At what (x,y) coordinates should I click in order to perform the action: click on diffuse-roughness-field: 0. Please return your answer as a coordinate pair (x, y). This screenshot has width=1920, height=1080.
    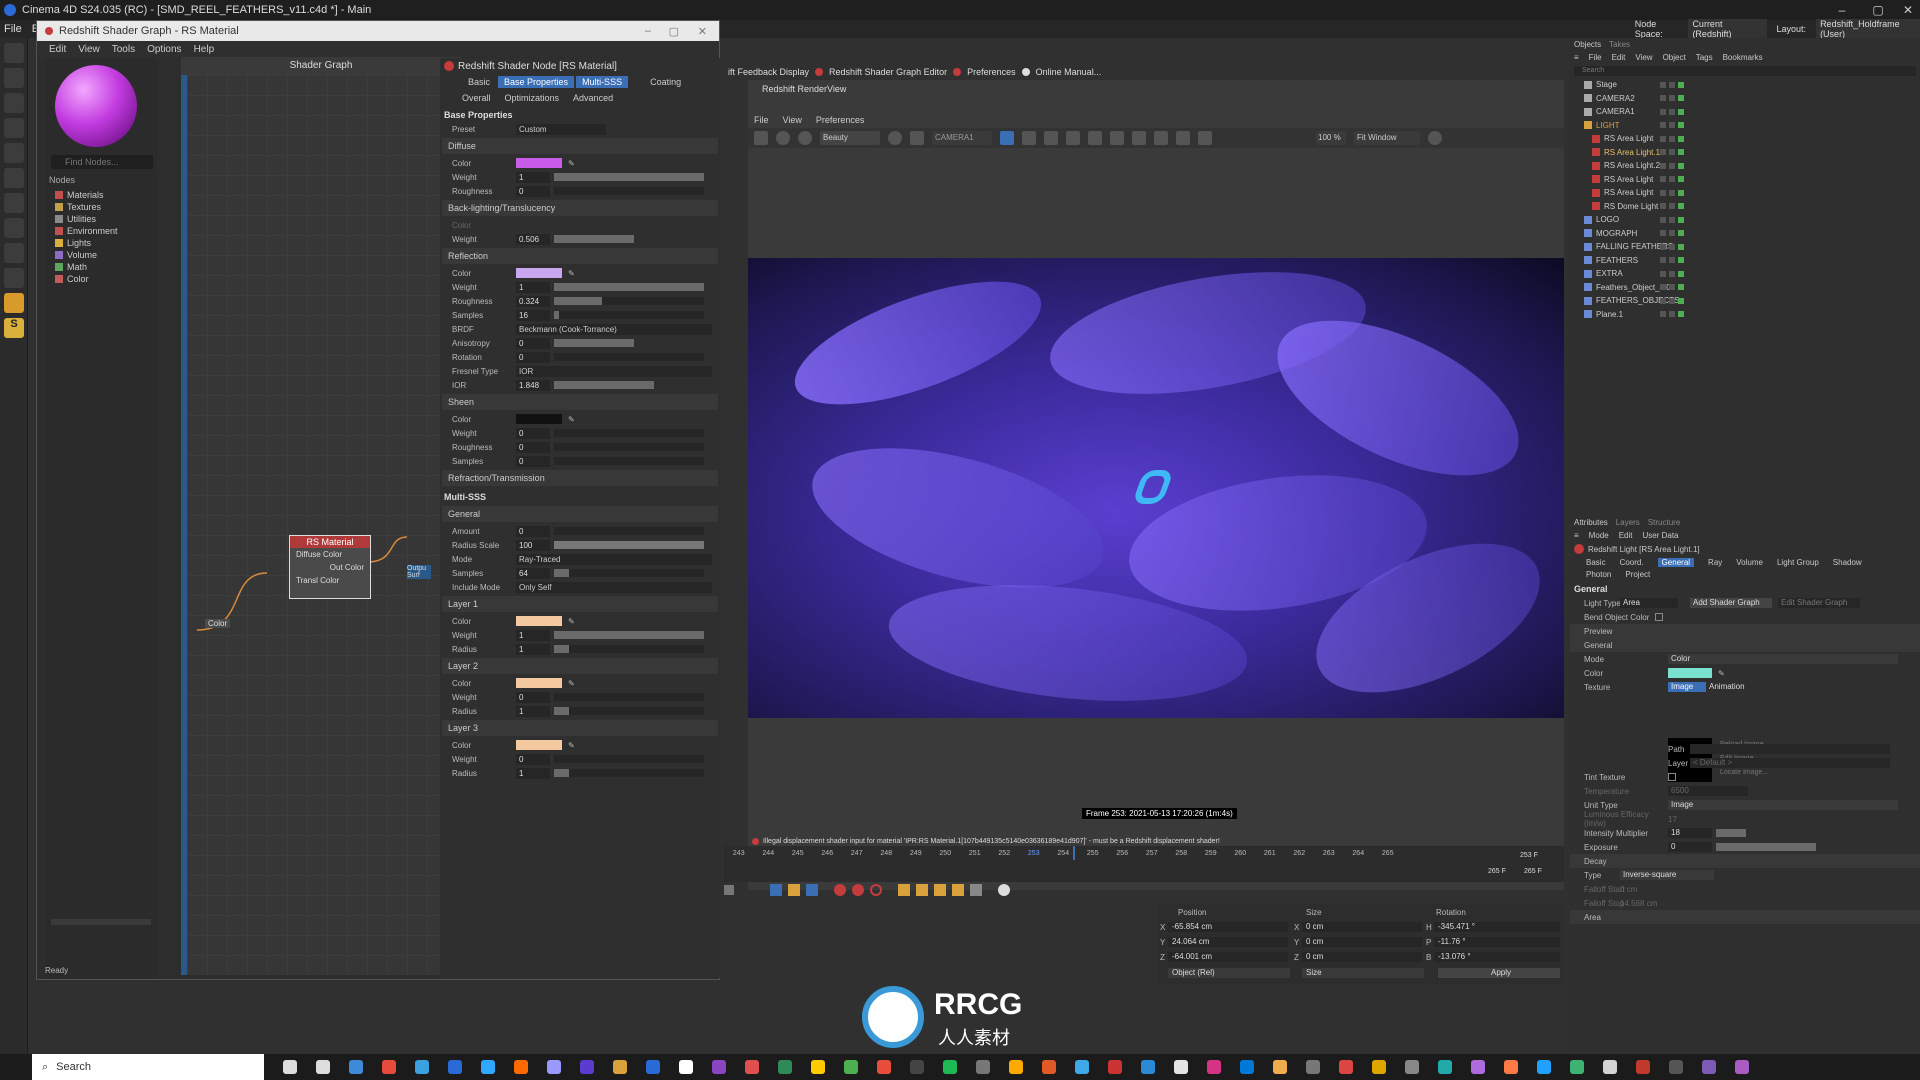
    Looking at the image, I should click on (533, 191).